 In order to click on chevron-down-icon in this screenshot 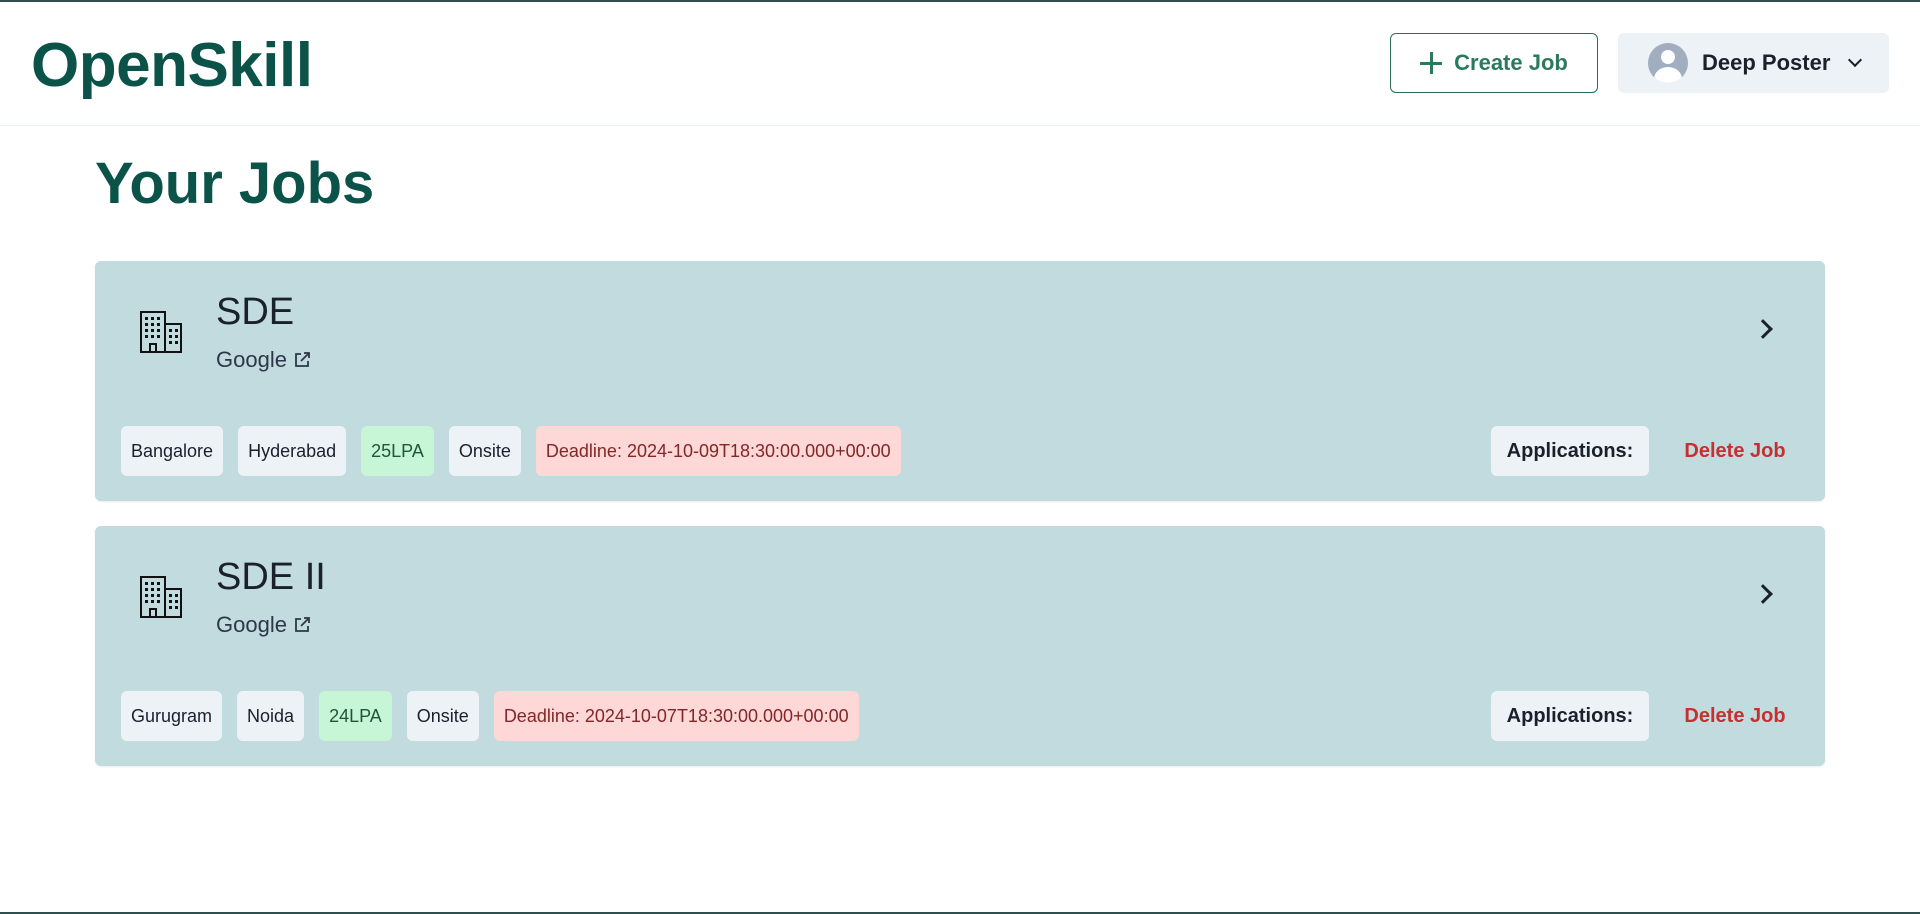, I will do `click(1855, 60)`.